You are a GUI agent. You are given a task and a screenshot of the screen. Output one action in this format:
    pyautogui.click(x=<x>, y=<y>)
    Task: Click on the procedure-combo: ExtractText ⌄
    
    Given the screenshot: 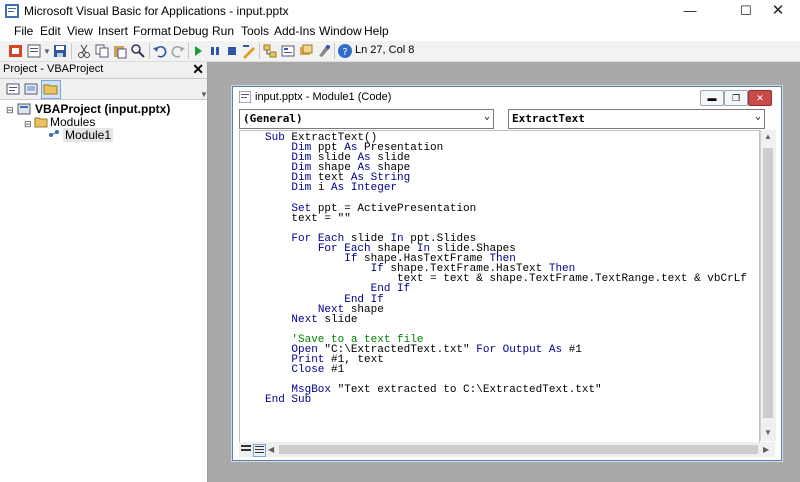 What is the action you would take?
    pyautogui.click(x=636, y=119)
    